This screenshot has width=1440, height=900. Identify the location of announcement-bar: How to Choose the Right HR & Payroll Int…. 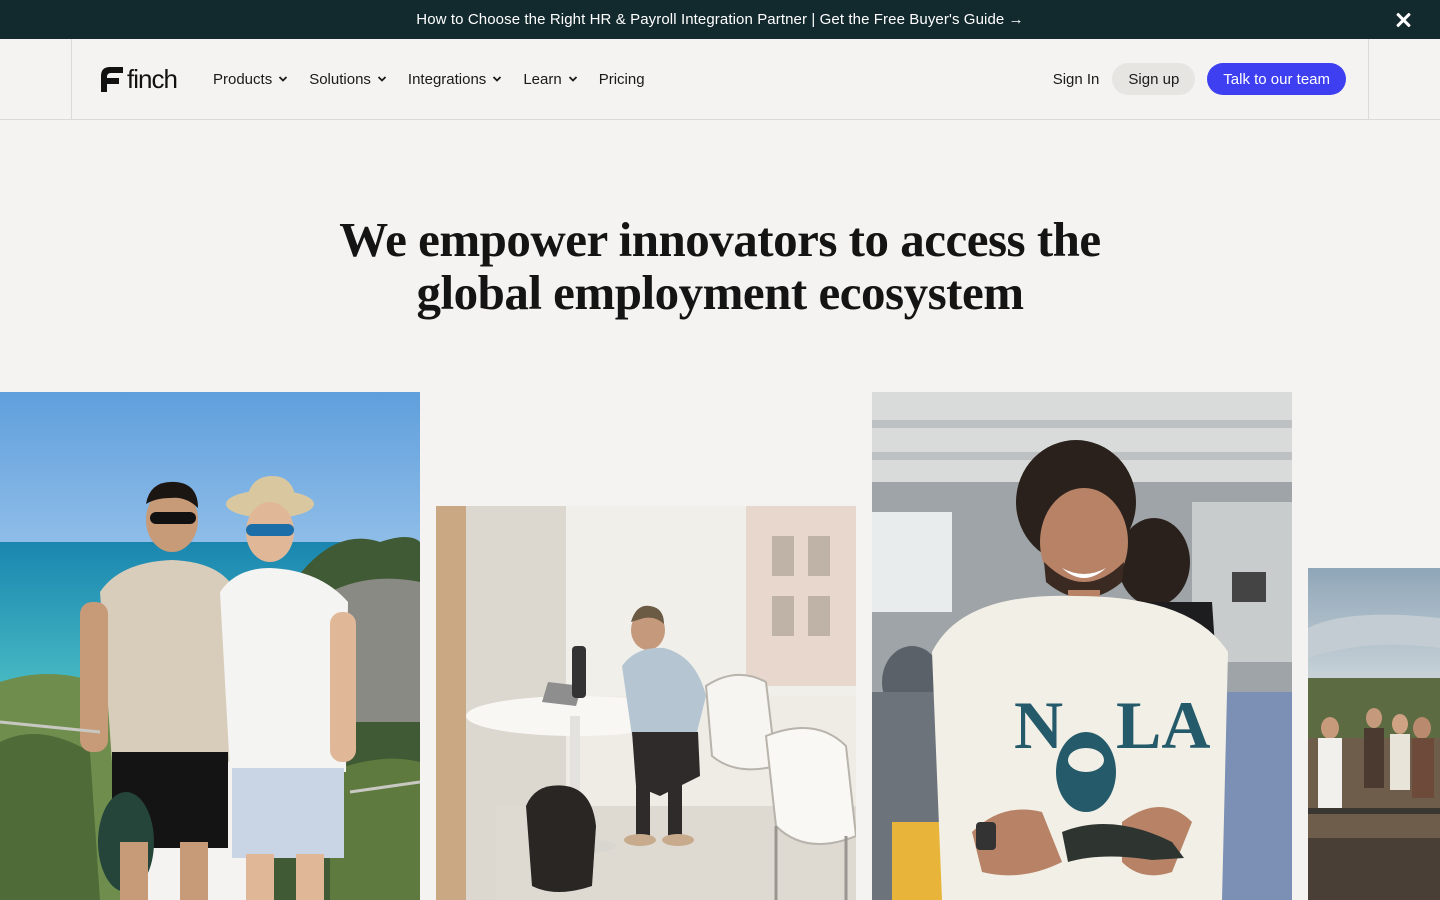
(720, 19).